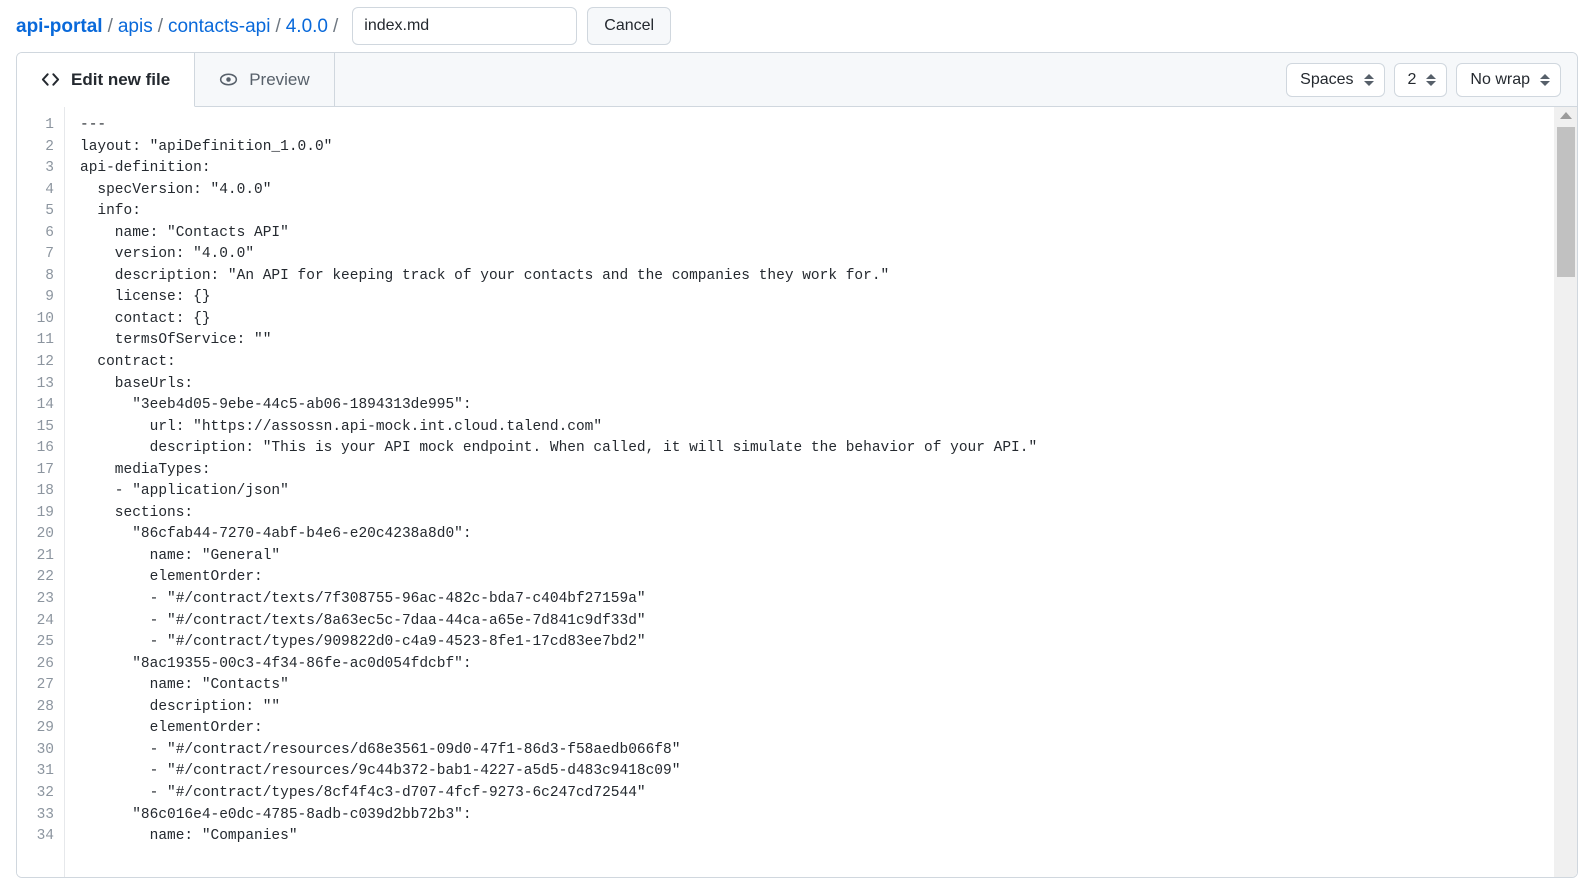  What do you see at coordinates (817, 514) in the screenshot?
I see `code-line: sections:` at bounding box center [817, 514].